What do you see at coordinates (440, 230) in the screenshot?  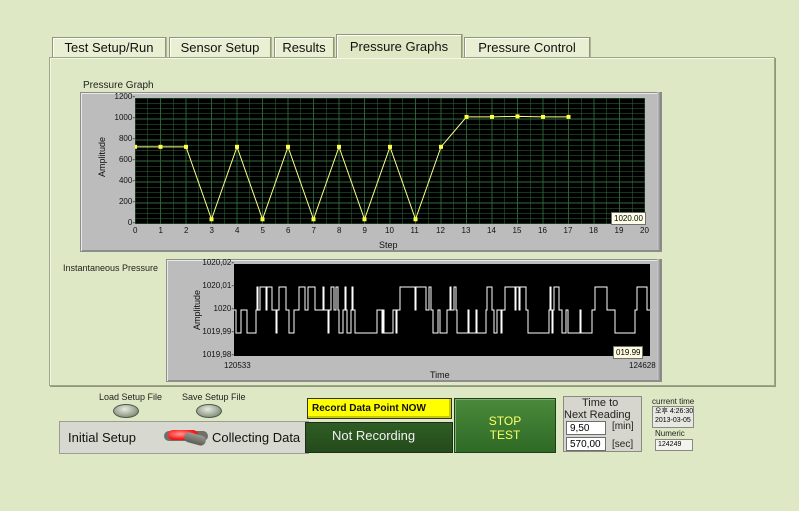 I see `x-tick-label: 12` at bounding box center [440, 230].